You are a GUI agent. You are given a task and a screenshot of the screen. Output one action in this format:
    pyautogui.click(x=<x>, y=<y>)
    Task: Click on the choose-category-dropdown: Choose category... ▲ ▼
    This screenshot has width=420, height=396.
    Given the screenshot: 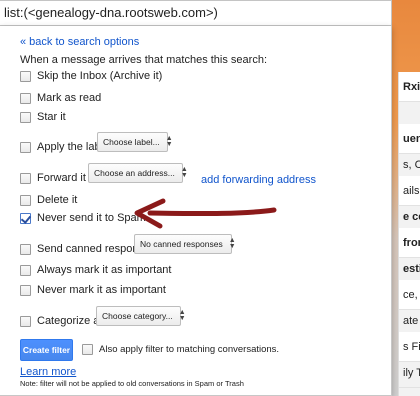 What is the action you would take?
    pyautogui.click(x=141, y=316)
    